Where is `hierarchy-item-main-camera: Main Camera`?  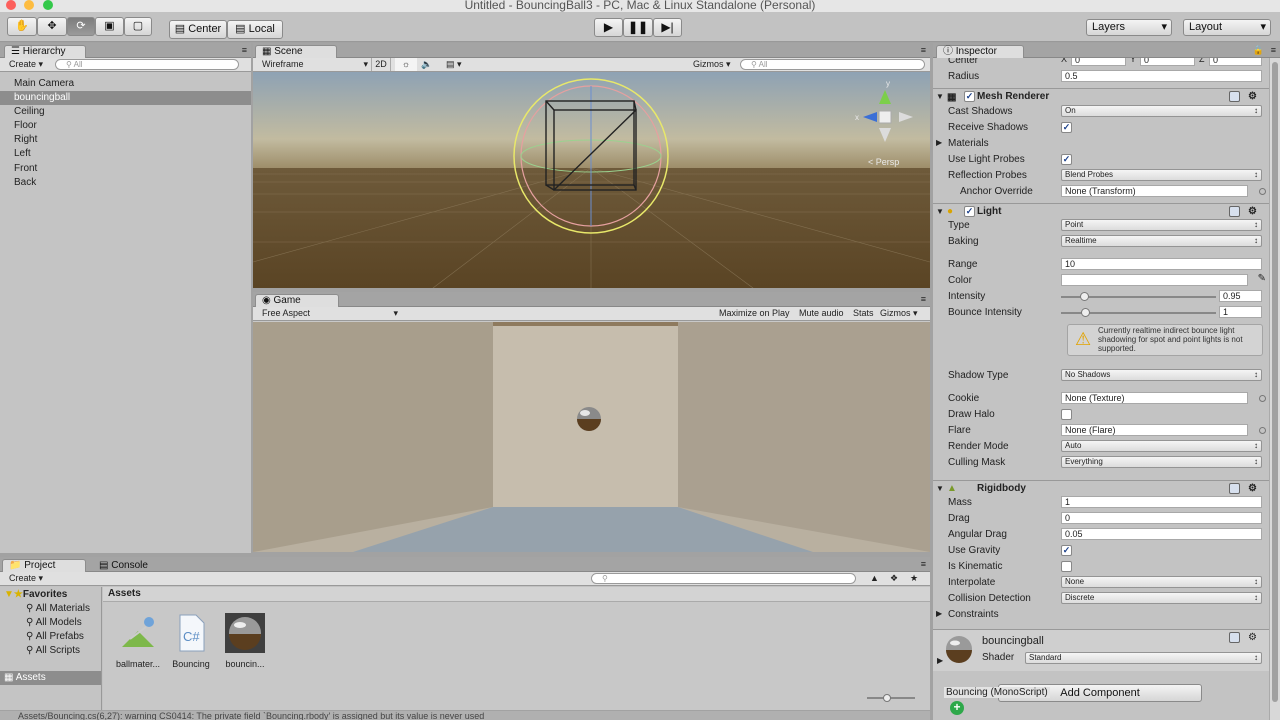 hierarchy-item-main-camera: Main Camera is located at coordinates (125, 84).